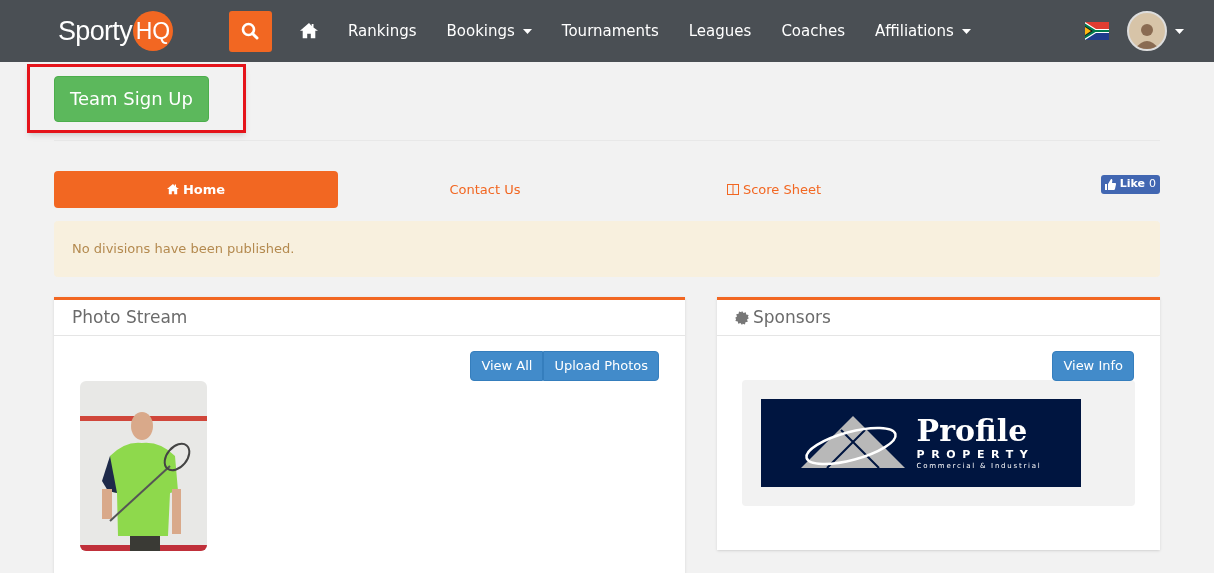 Image resolution: width=1214 pixels, height=573 pixels. I want to click on photo-button: Upload Photos, so click(601, 366).